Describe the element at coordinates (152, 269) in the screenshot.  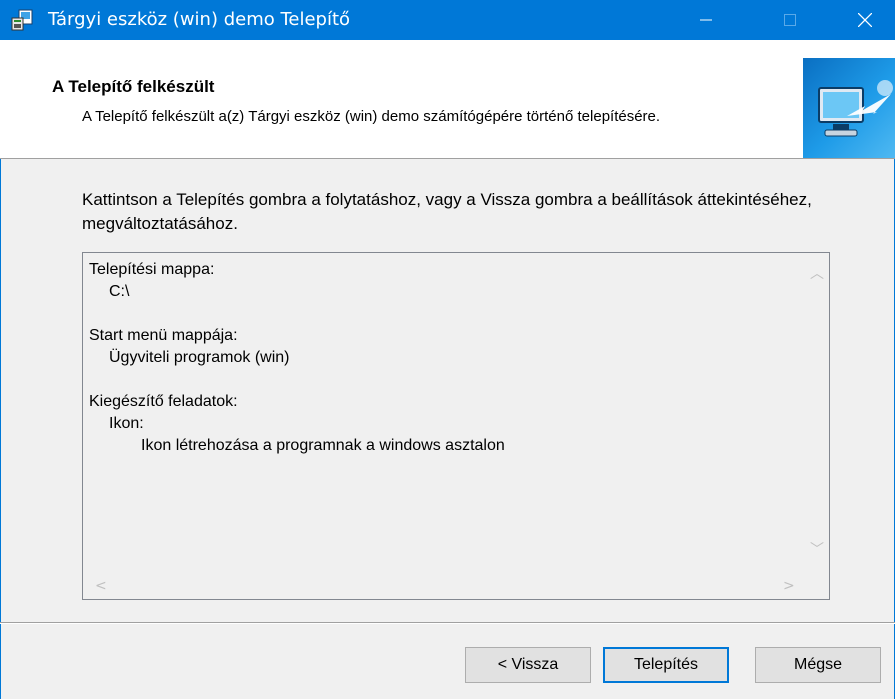
I see `install-dir-label: Telepítési mappa:` at that location.